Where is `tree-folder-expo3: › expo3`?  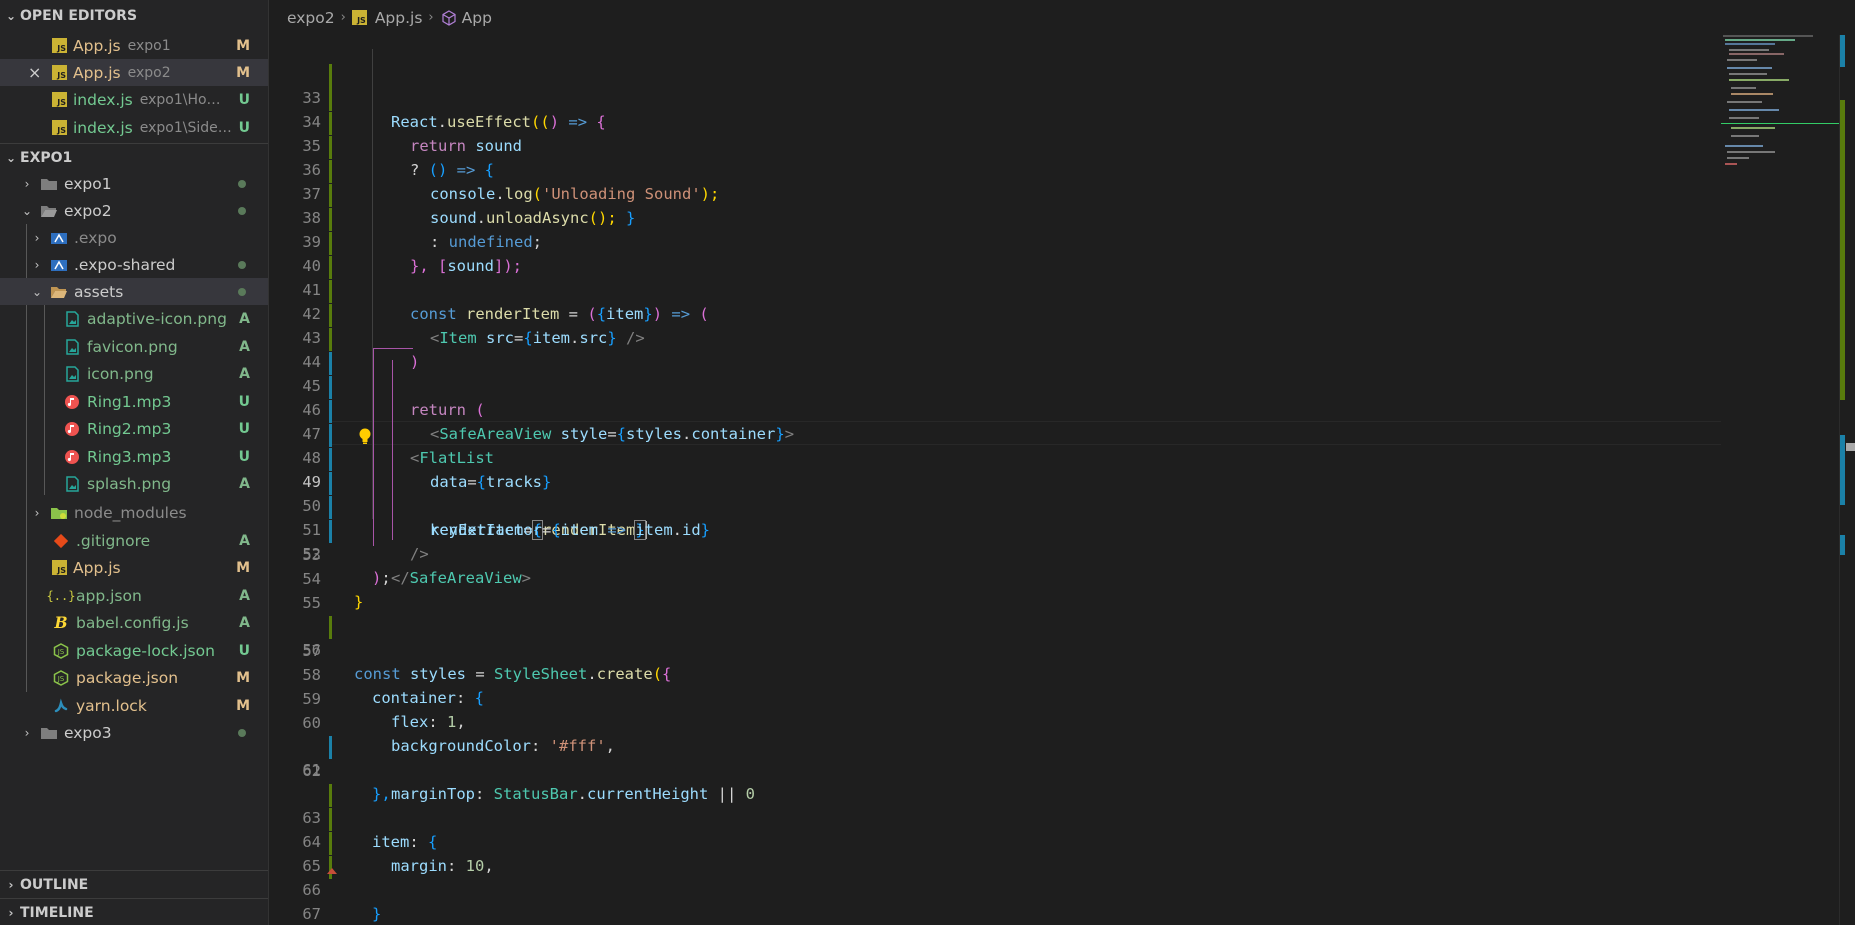
tree-folder-expo3: › expo3 is located at coordinates (134, 732).